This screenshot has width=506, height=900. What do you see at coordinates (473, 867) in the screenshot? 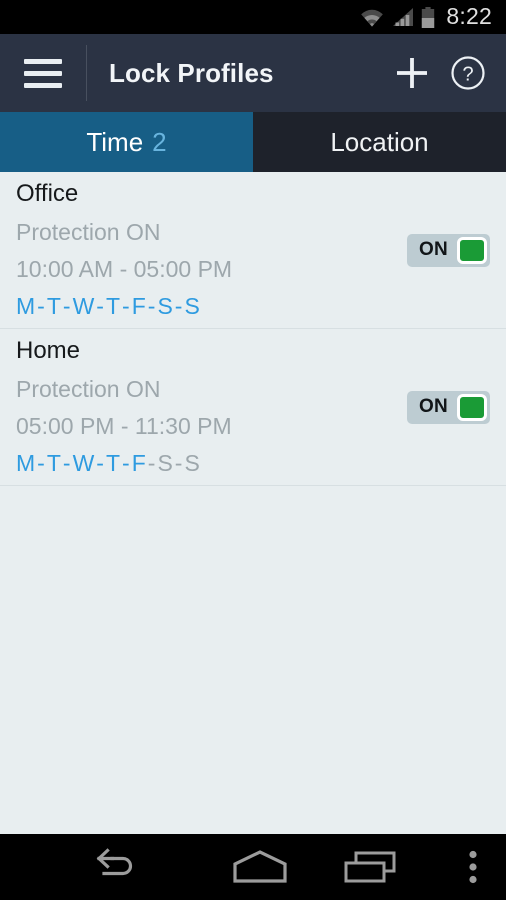
I see `overflow-menu-icon` at bounding box center [473, 867].